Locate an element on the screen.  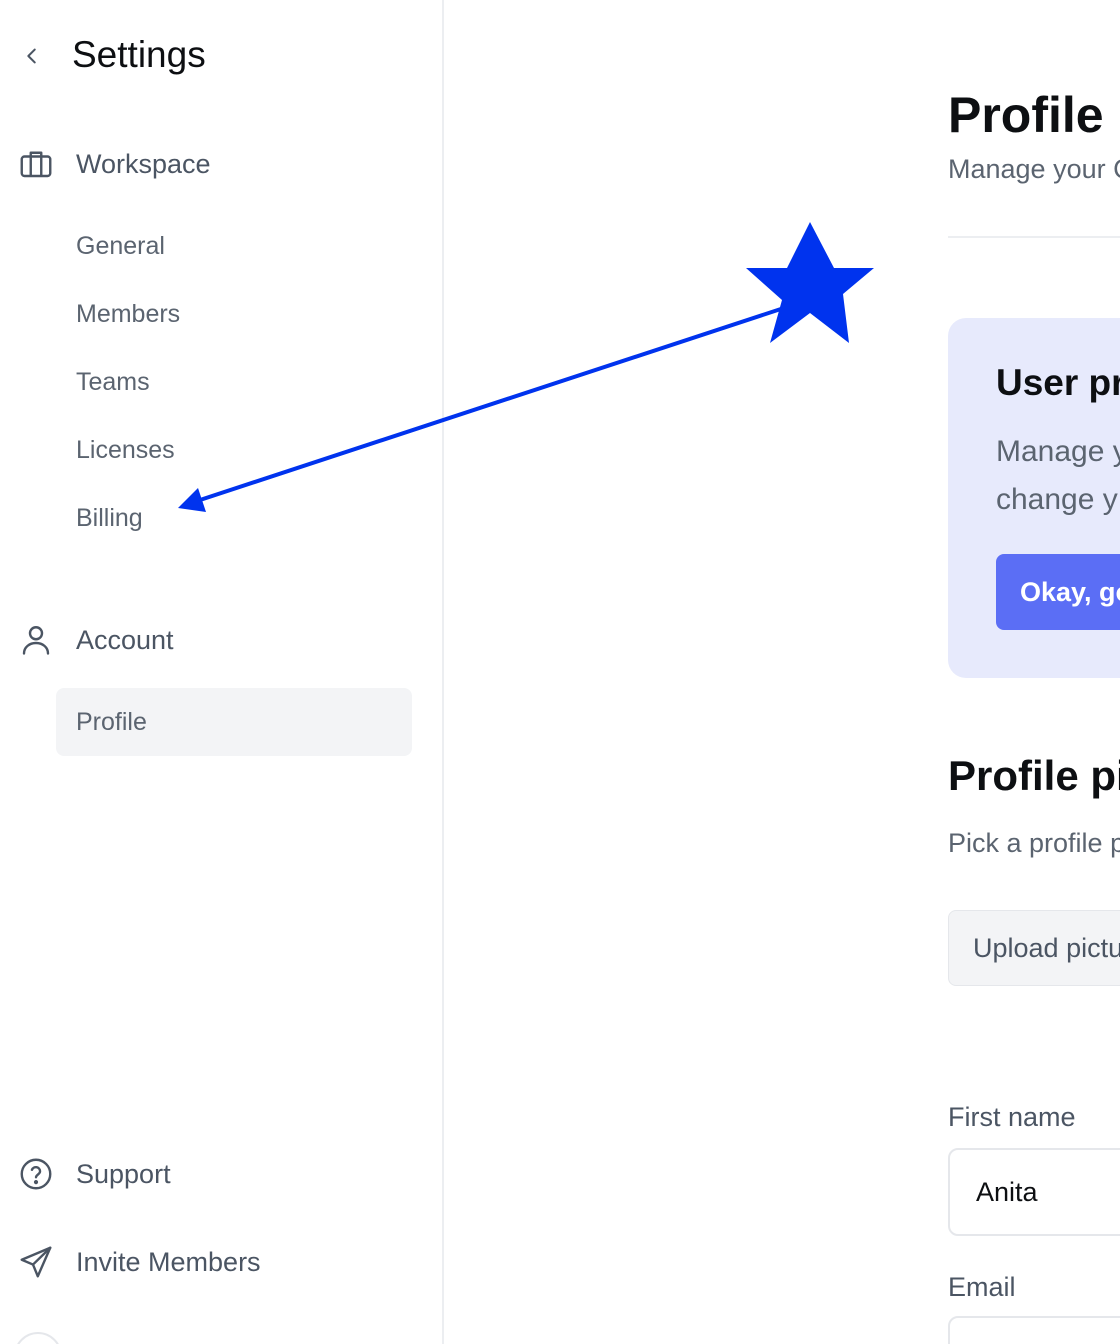
profile-picture-subtitle: Pick a profile p is located at coordinates (1034, 843).